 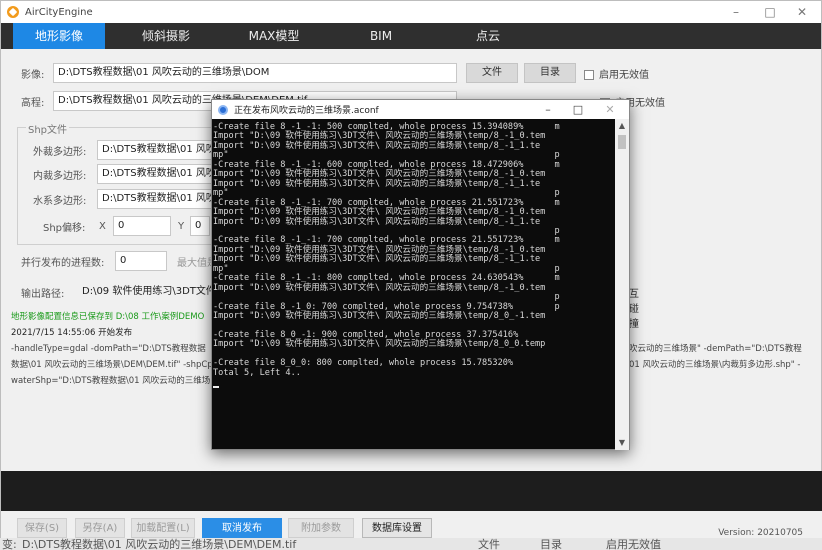 I want to click on window-title: AirCityEngine, so click(x=59, y=12).